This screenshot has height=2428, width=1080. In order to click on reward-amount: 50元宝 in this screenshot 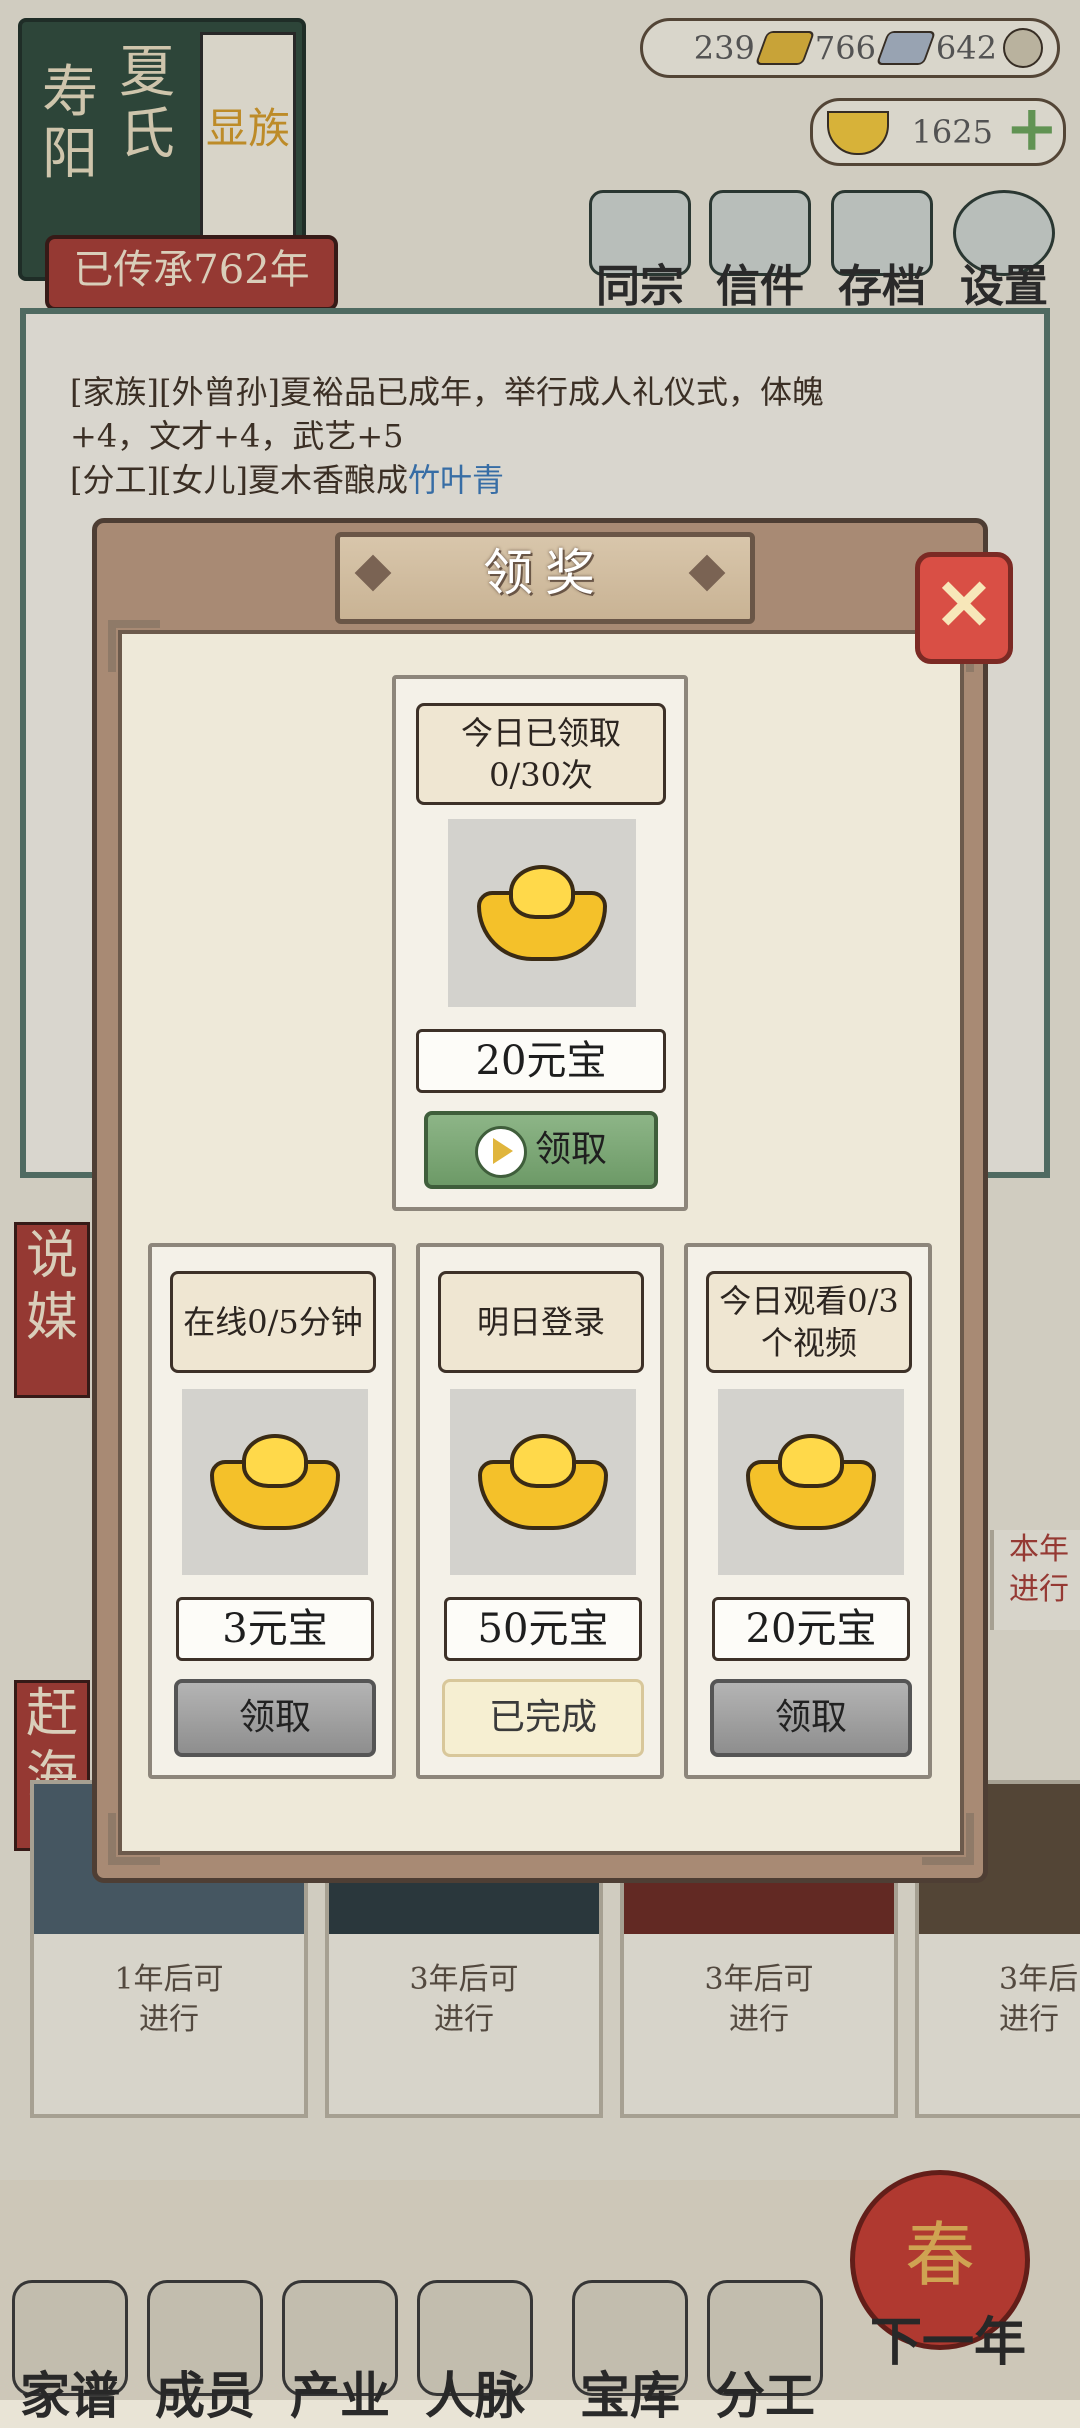, I will do `click(543, 1629)`.